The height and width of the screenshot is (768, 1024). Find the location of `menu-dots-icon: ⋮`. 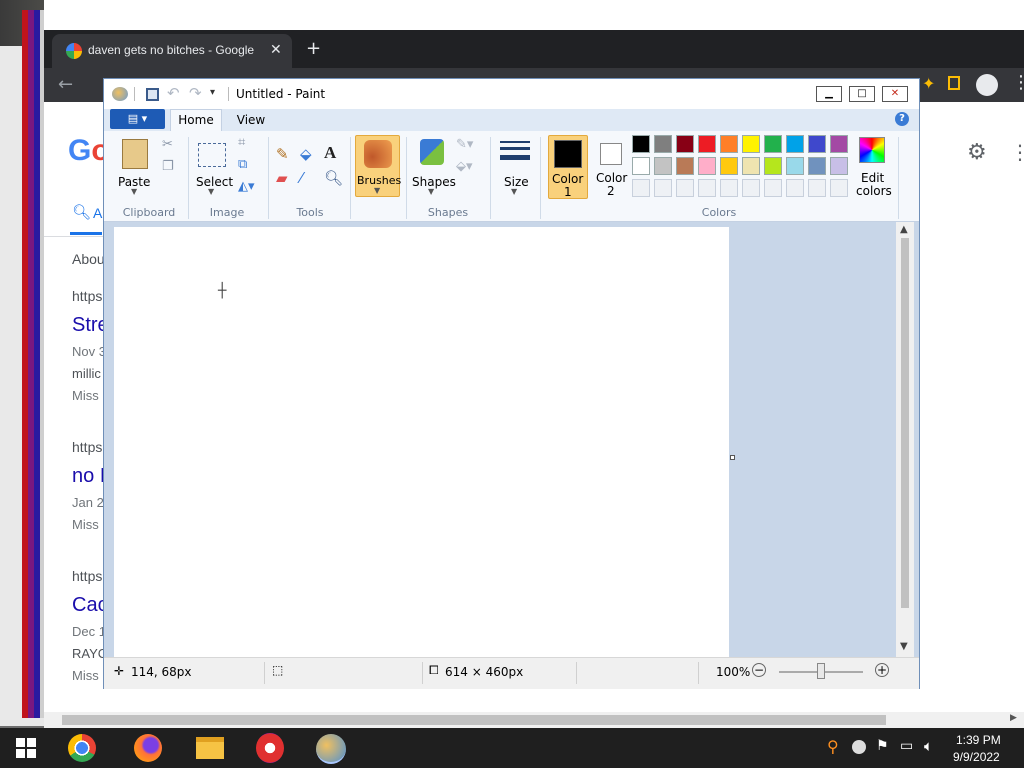

menu-dots-icon: ⋮ is located at coordinates (1018, 82).